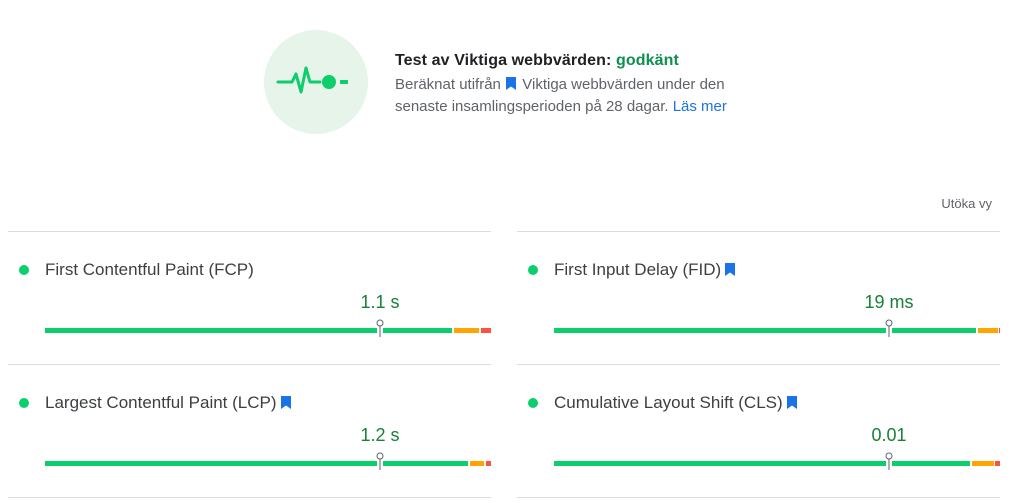 The image size is (1015, 503). Describe the element at coordinates (889, 302) in the screenshot. I see `metric-value: 19 ms` at that location.